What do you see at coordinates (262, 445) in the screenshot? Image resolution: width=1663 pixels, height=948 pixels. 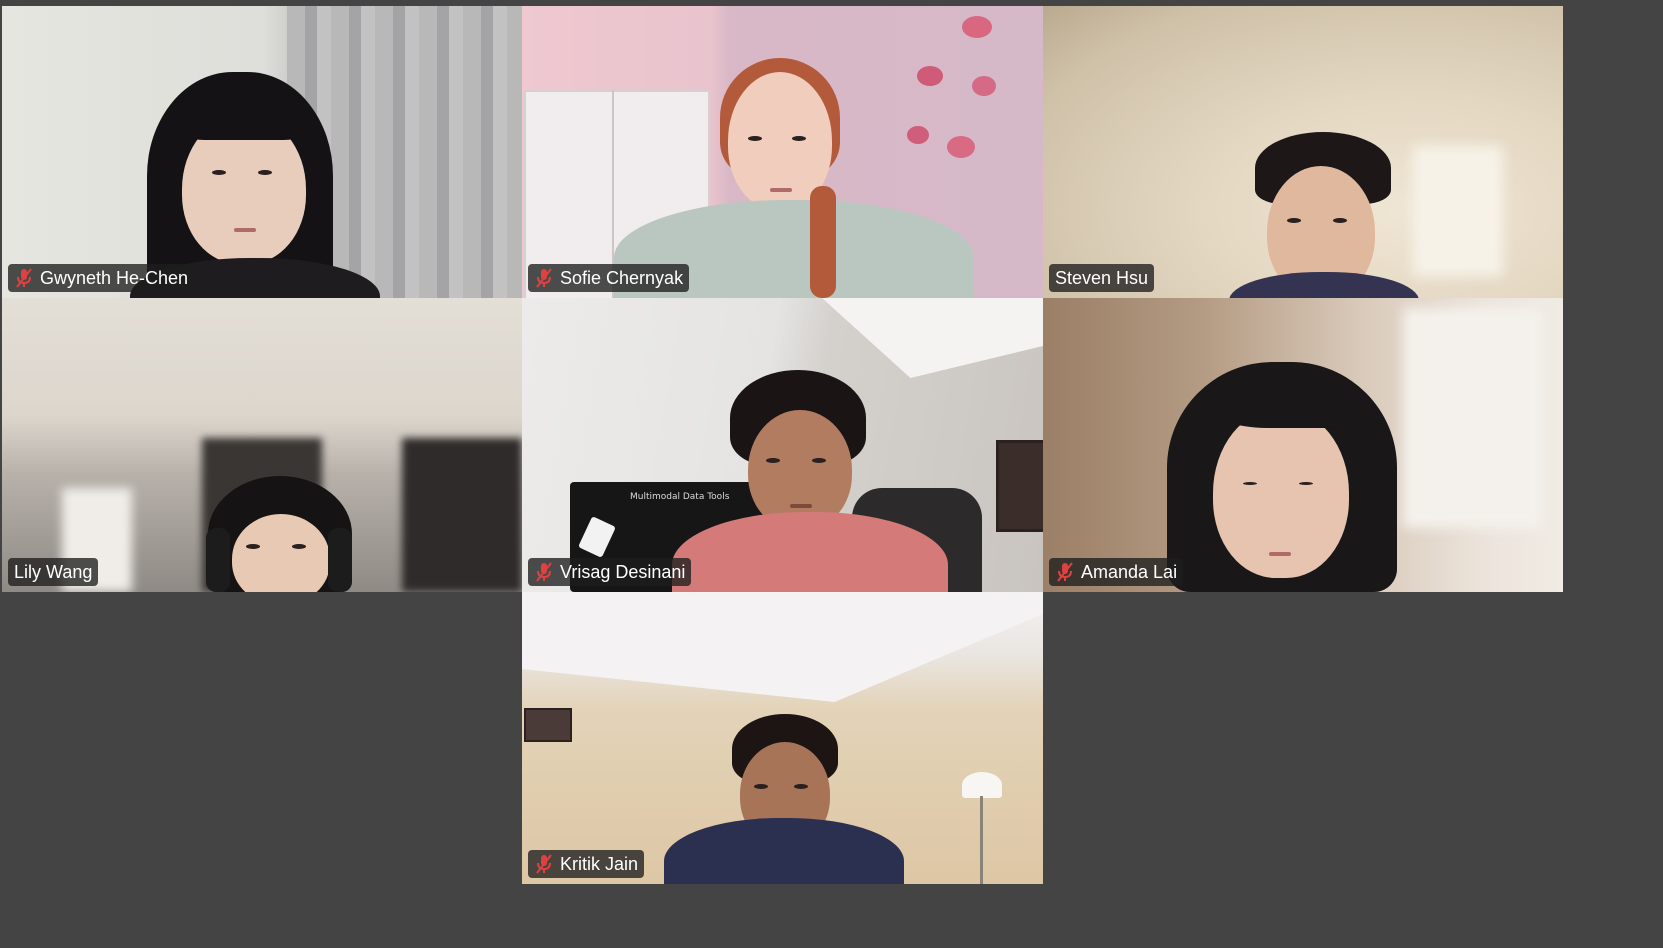 I see `video-tile-lily: Lily Wang` at bounding box center [262, 445].